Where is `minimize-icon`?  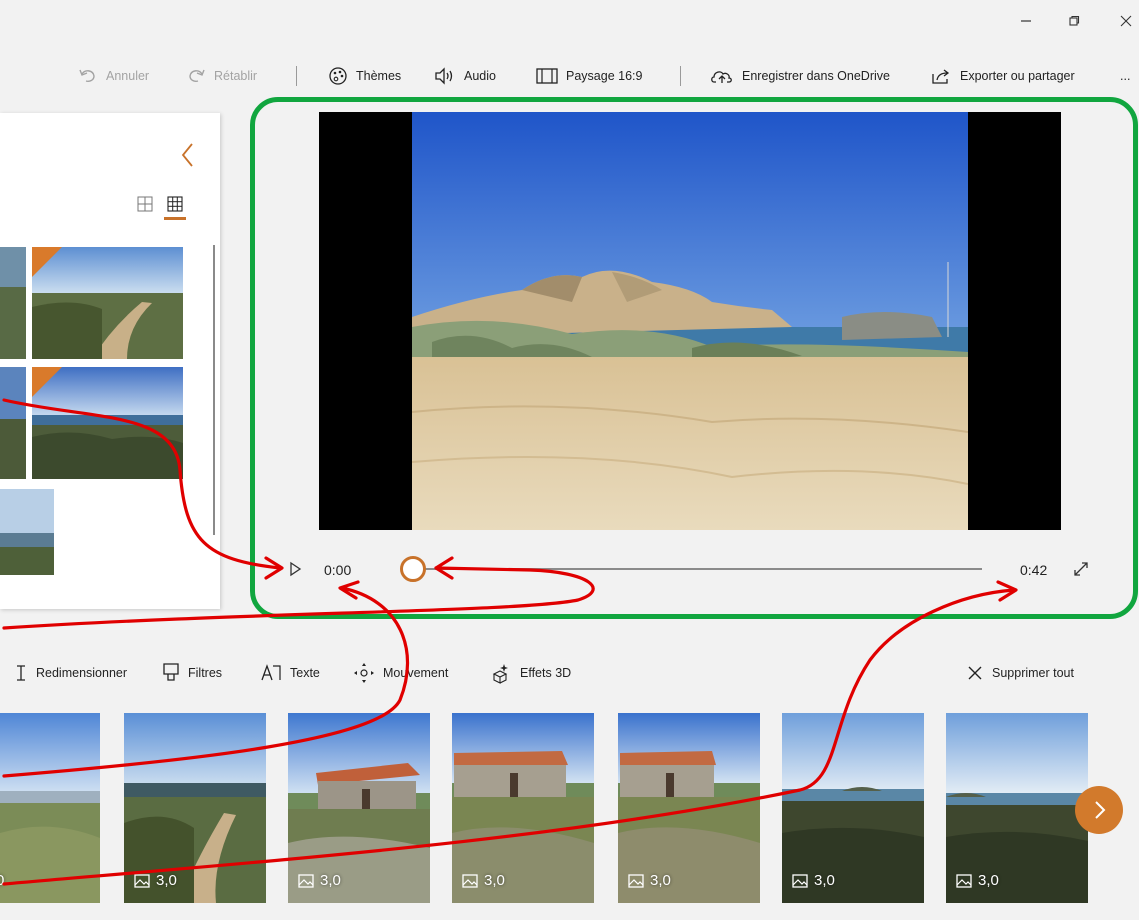 minimize-icon is located at coordinates (1026, 21).